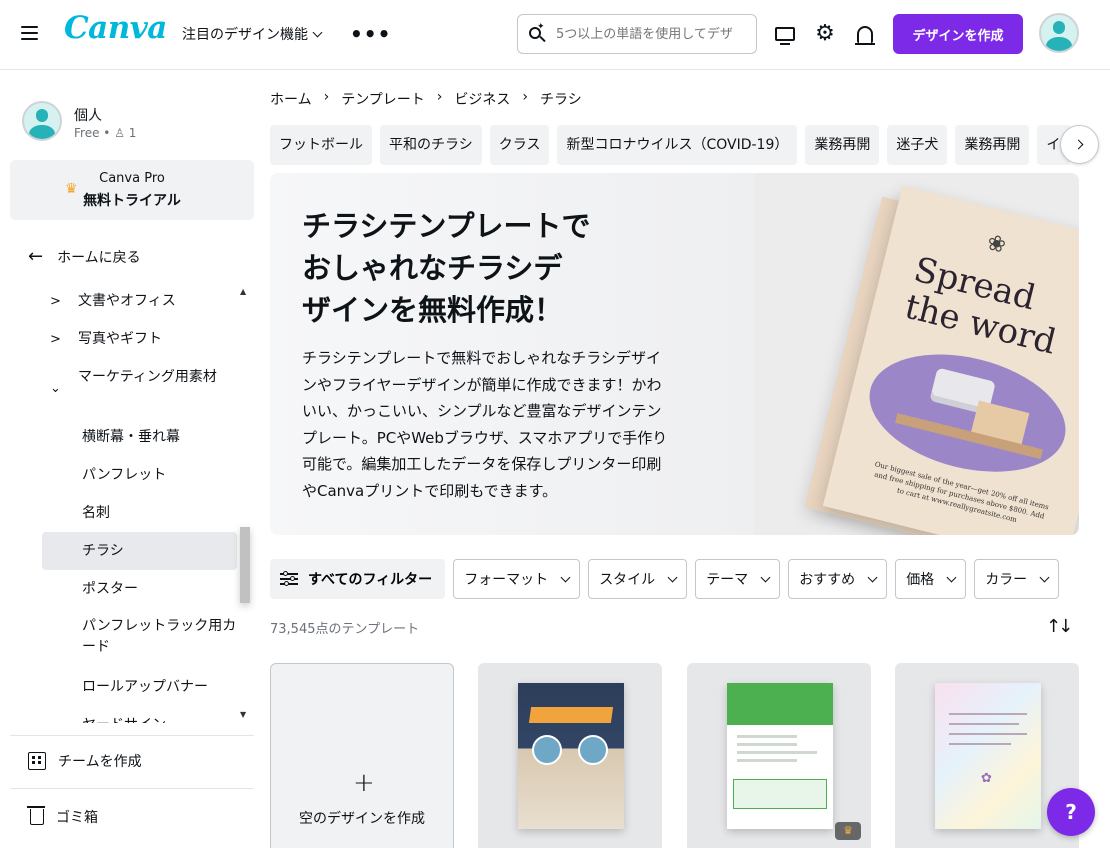  What do you see at coordinates (244, 503) in the screenshot?
I see `sidebar-scrollbar: ▲ ▼` at bounding box center [244, 503].